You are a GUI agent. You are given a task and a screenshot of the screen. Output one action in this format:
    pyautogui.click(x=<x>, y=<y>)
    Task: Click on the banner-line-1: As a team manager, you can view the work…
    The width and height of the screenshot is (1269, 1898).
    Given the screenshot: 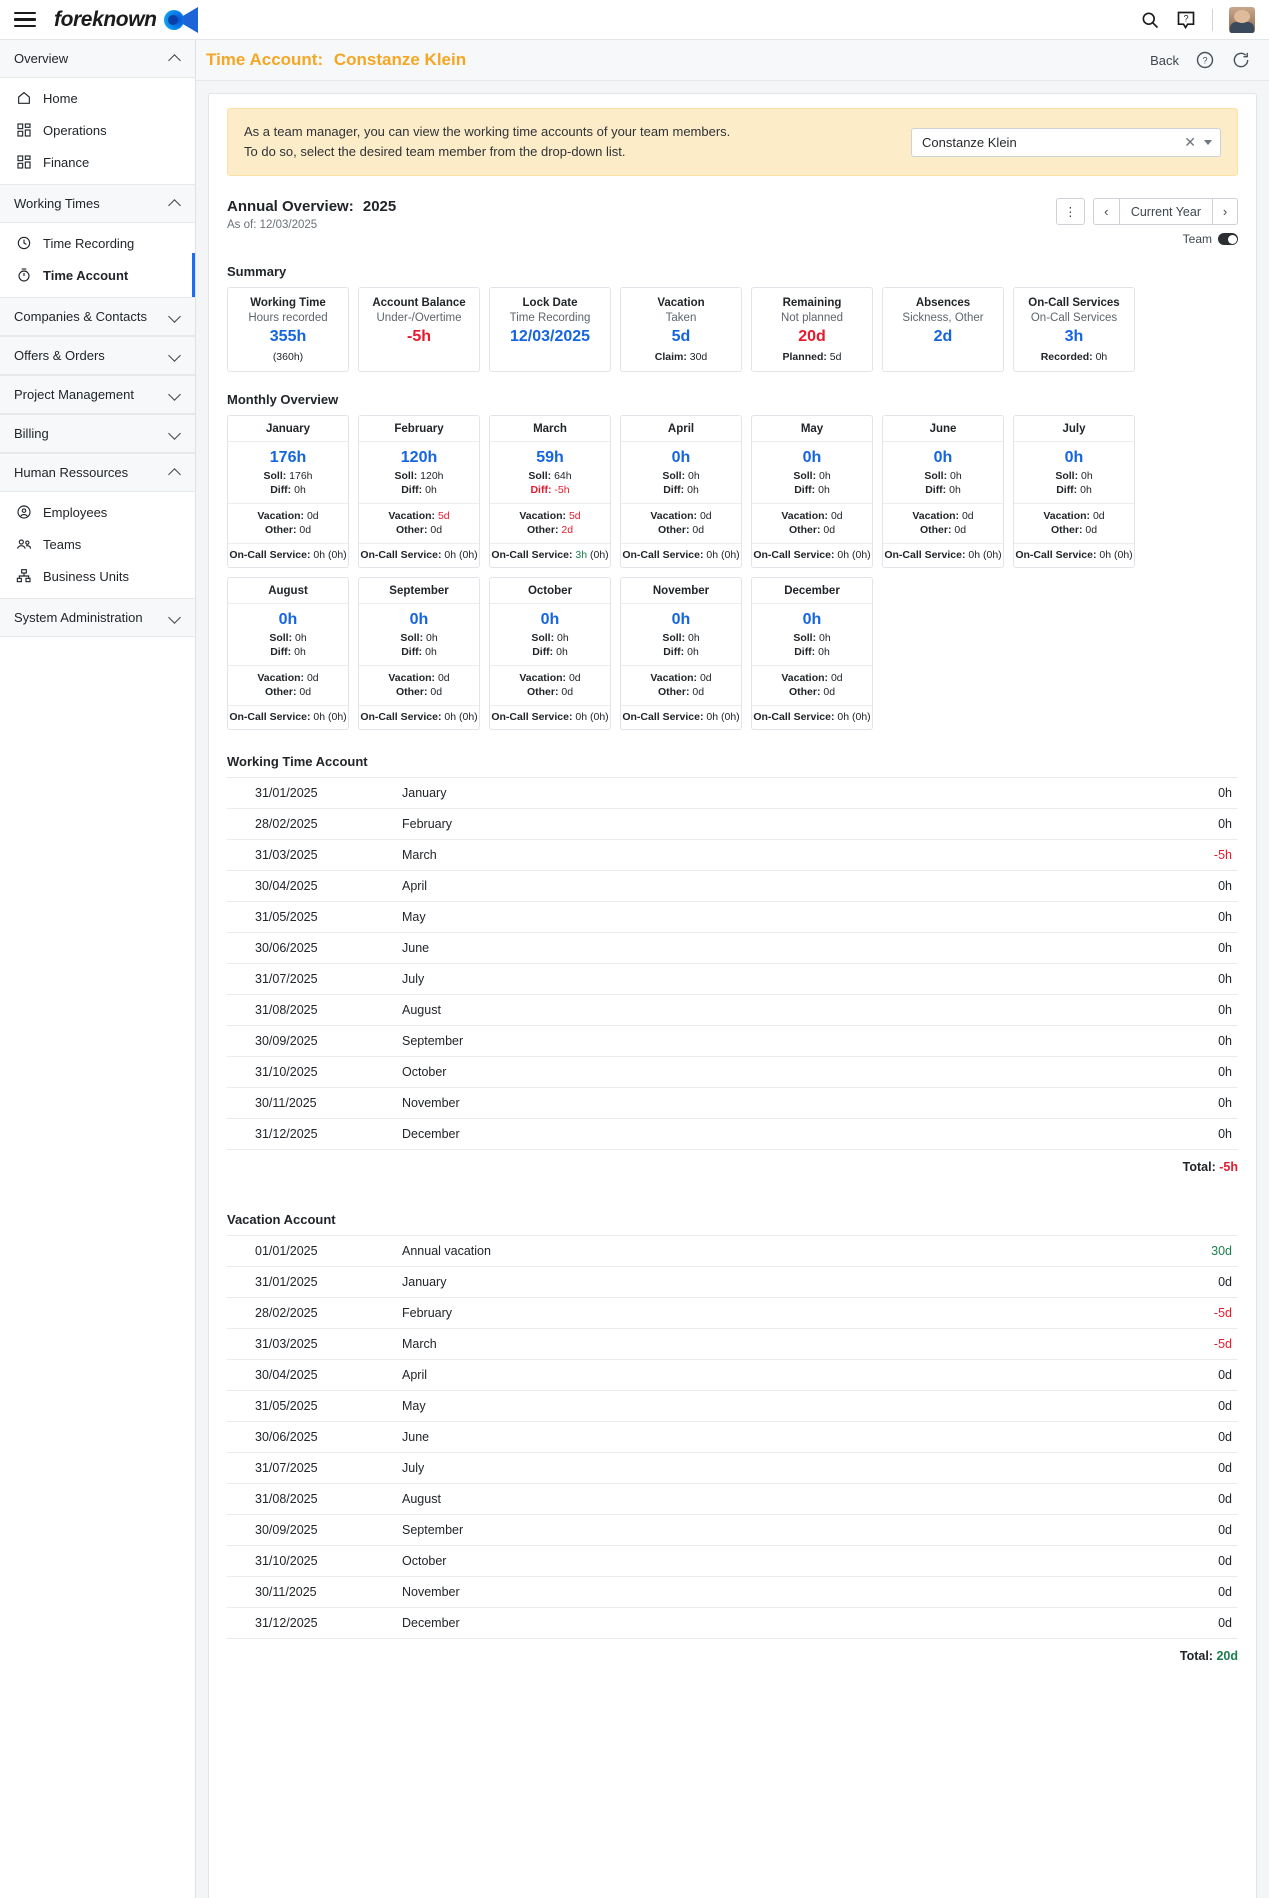 What is the action you would take?
    pyautogui.click(x=487, y=131)
    